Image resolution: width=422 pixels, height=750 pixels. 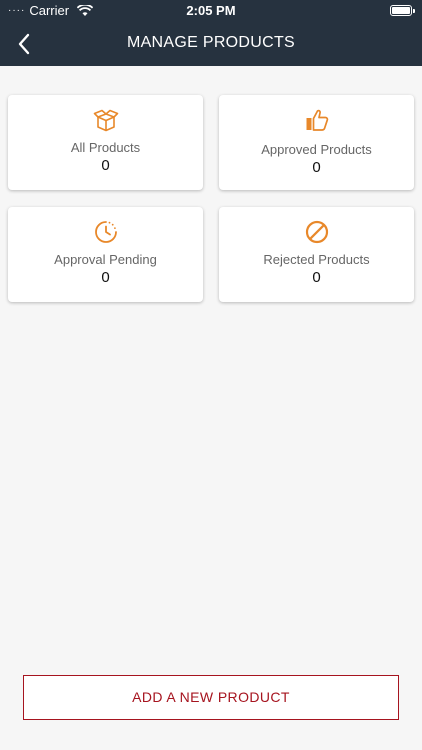 I want to click on all-products-card: All Products 0, so click(x=105, y=142).